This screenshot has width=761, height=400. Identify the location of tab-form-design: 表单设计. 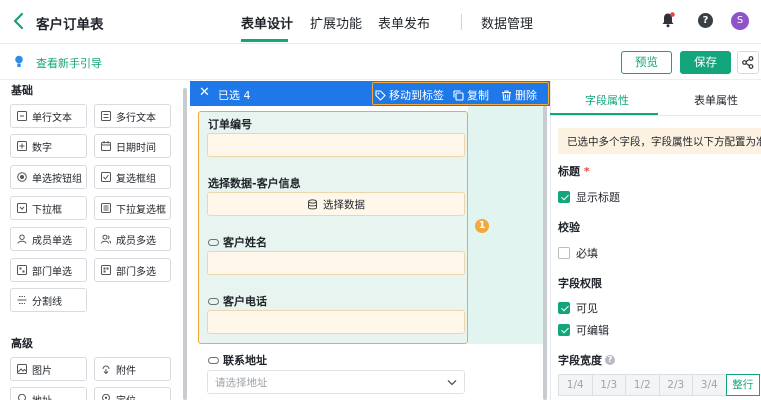
(267, 22).